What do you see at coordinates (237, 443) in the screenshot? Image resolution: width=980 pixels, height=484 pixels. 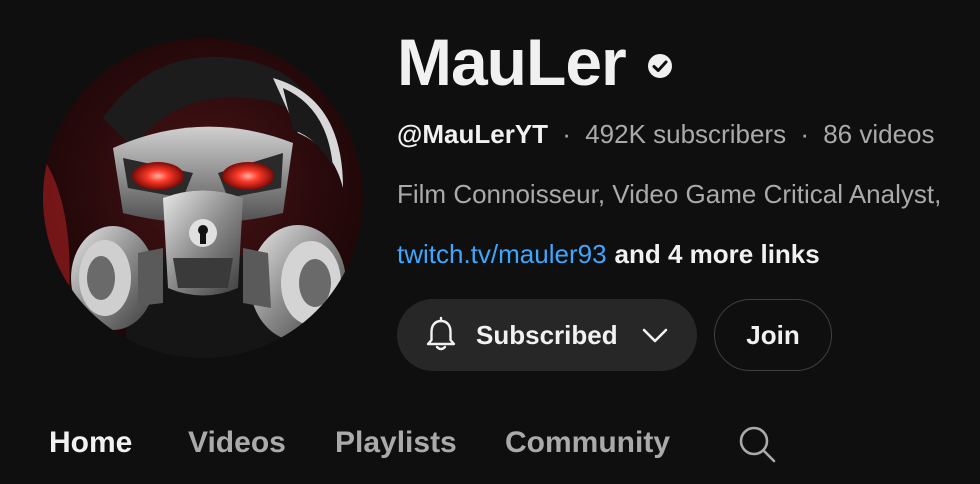 I see `tab-videos: Videos` at bounding box center [237, 443].